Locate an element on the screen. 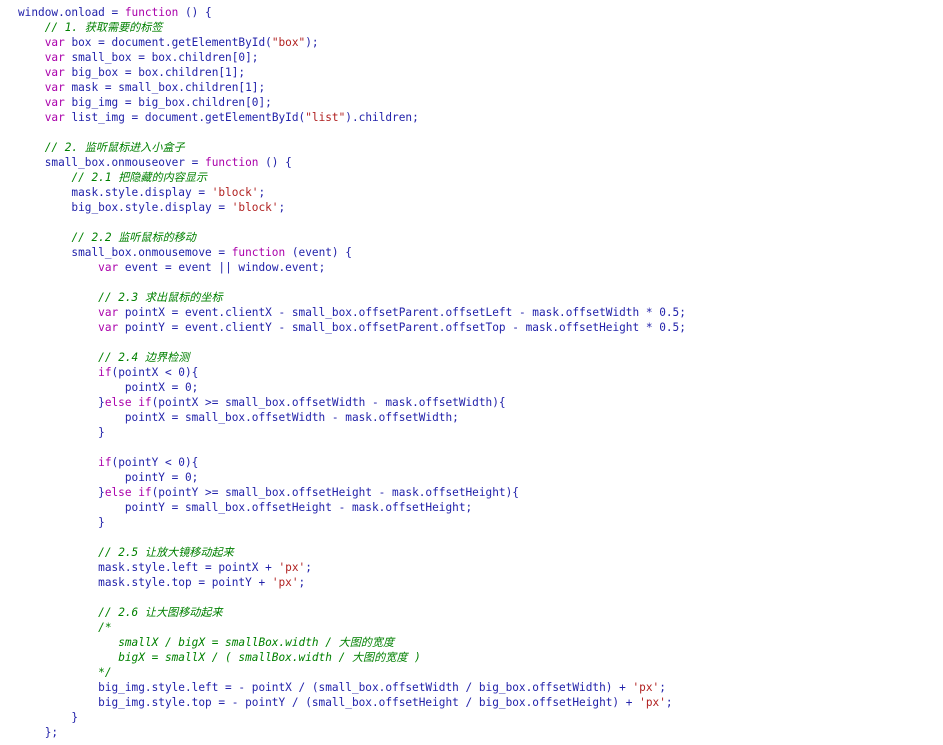  code-line: var small_box = box.children[0]; is located at coordinates (352, 57).